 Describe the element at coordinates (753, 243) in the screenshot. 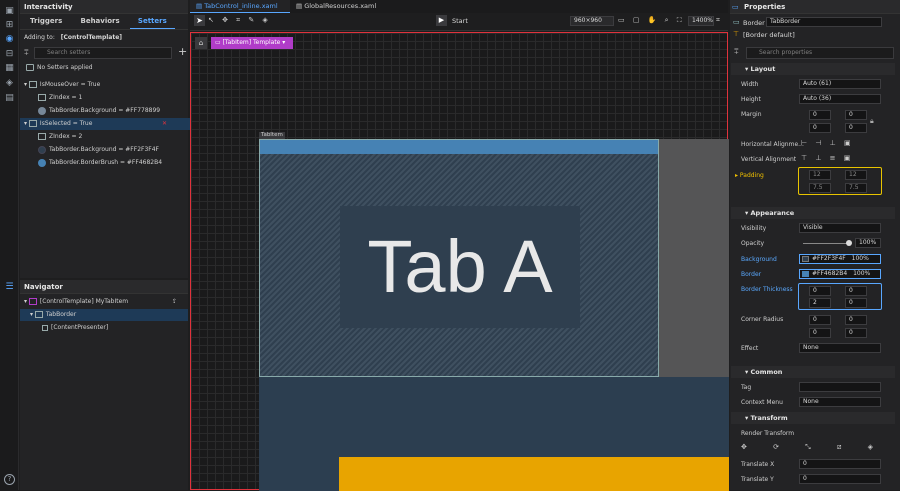

I see `opacity-label: Opacity` at that location.